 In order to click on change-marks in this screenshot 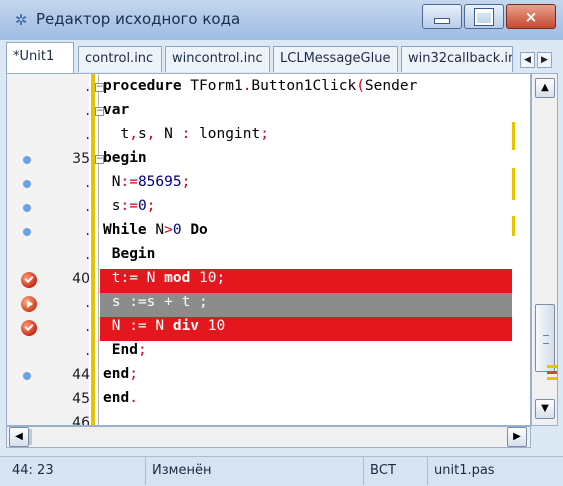, I will do `click(514, 249)`.